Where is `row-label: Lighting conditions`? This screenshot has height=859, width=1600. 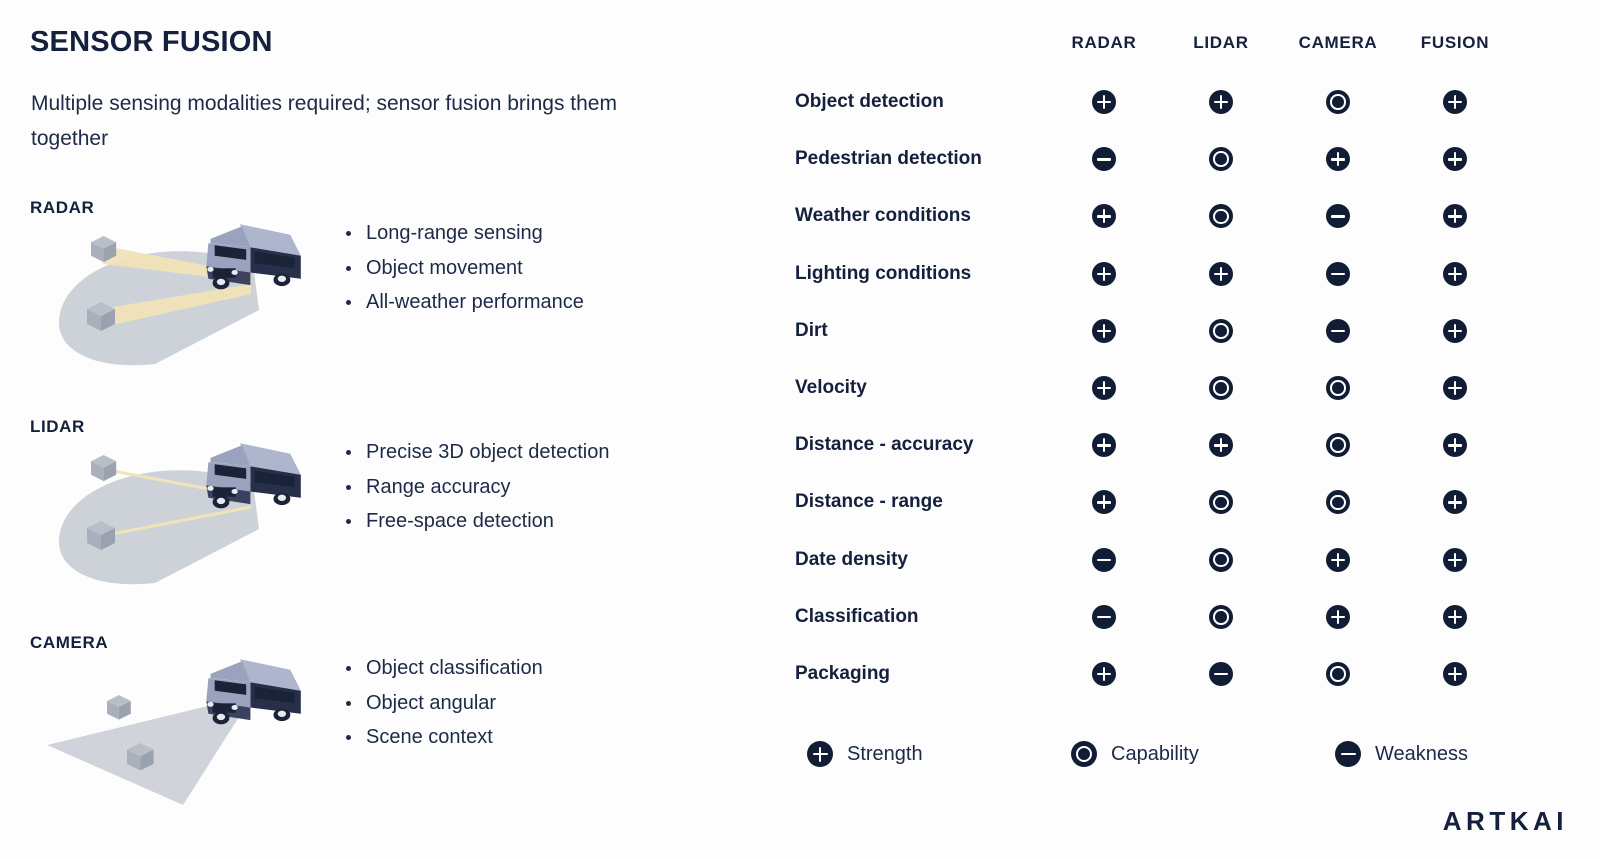 row-label: Lighting conditions is located at coordinates (883, 273).